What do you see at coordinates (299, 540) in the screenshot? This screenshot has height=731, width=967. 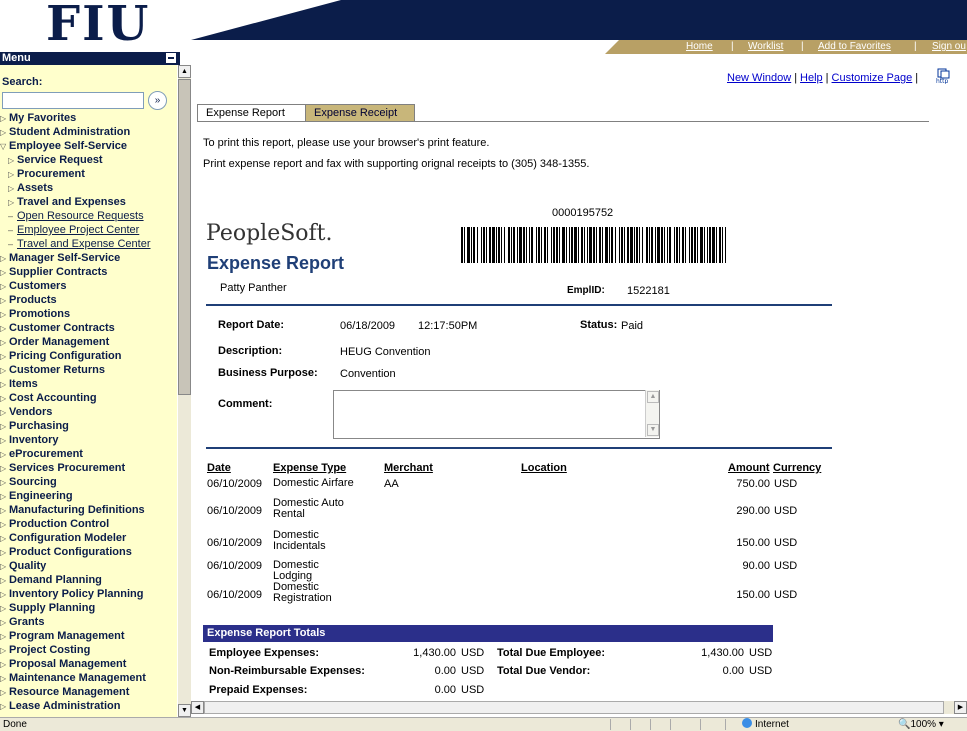 I see `row-expense-type: Domestic Incidentals` at bounding box center [299, 540].